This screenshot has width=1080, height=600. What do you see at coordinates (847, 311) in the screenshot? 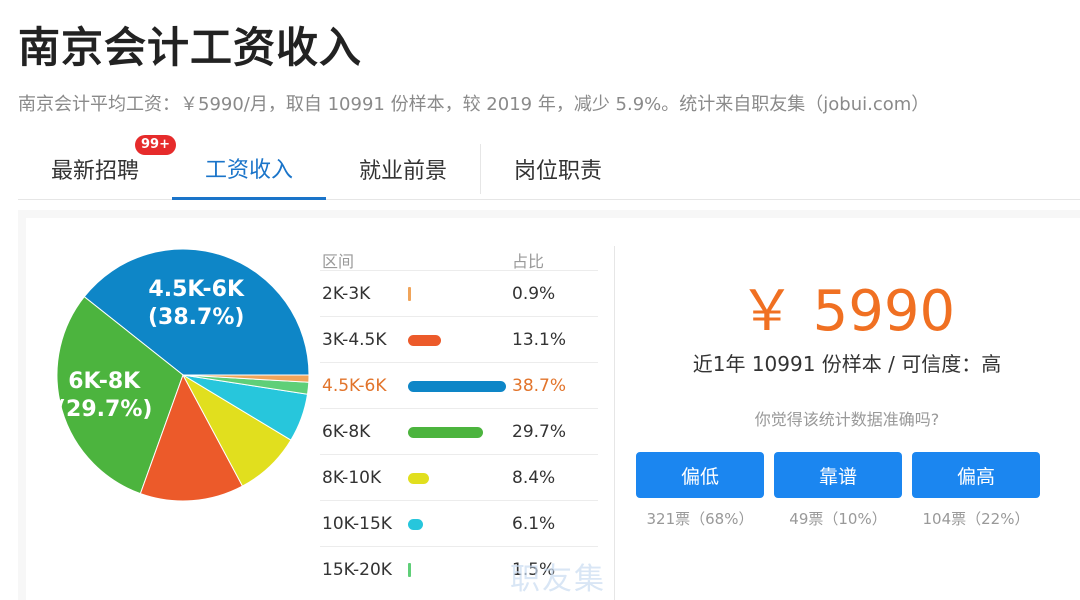
I see `average-salary-value: ￥ 5990` at bounding box center [847, 311].